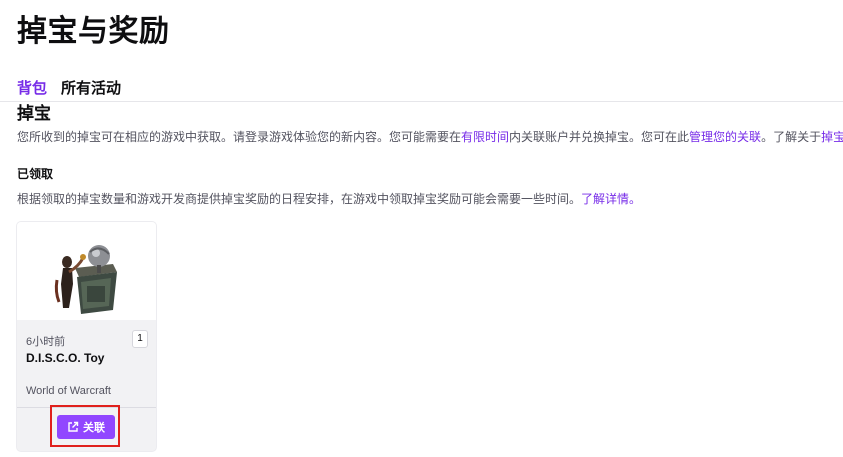 The image size is (843, 457). Describe the element at coordinates (35, 174) in the screenshot. I see `claimed-heading: 已领取` at that location.